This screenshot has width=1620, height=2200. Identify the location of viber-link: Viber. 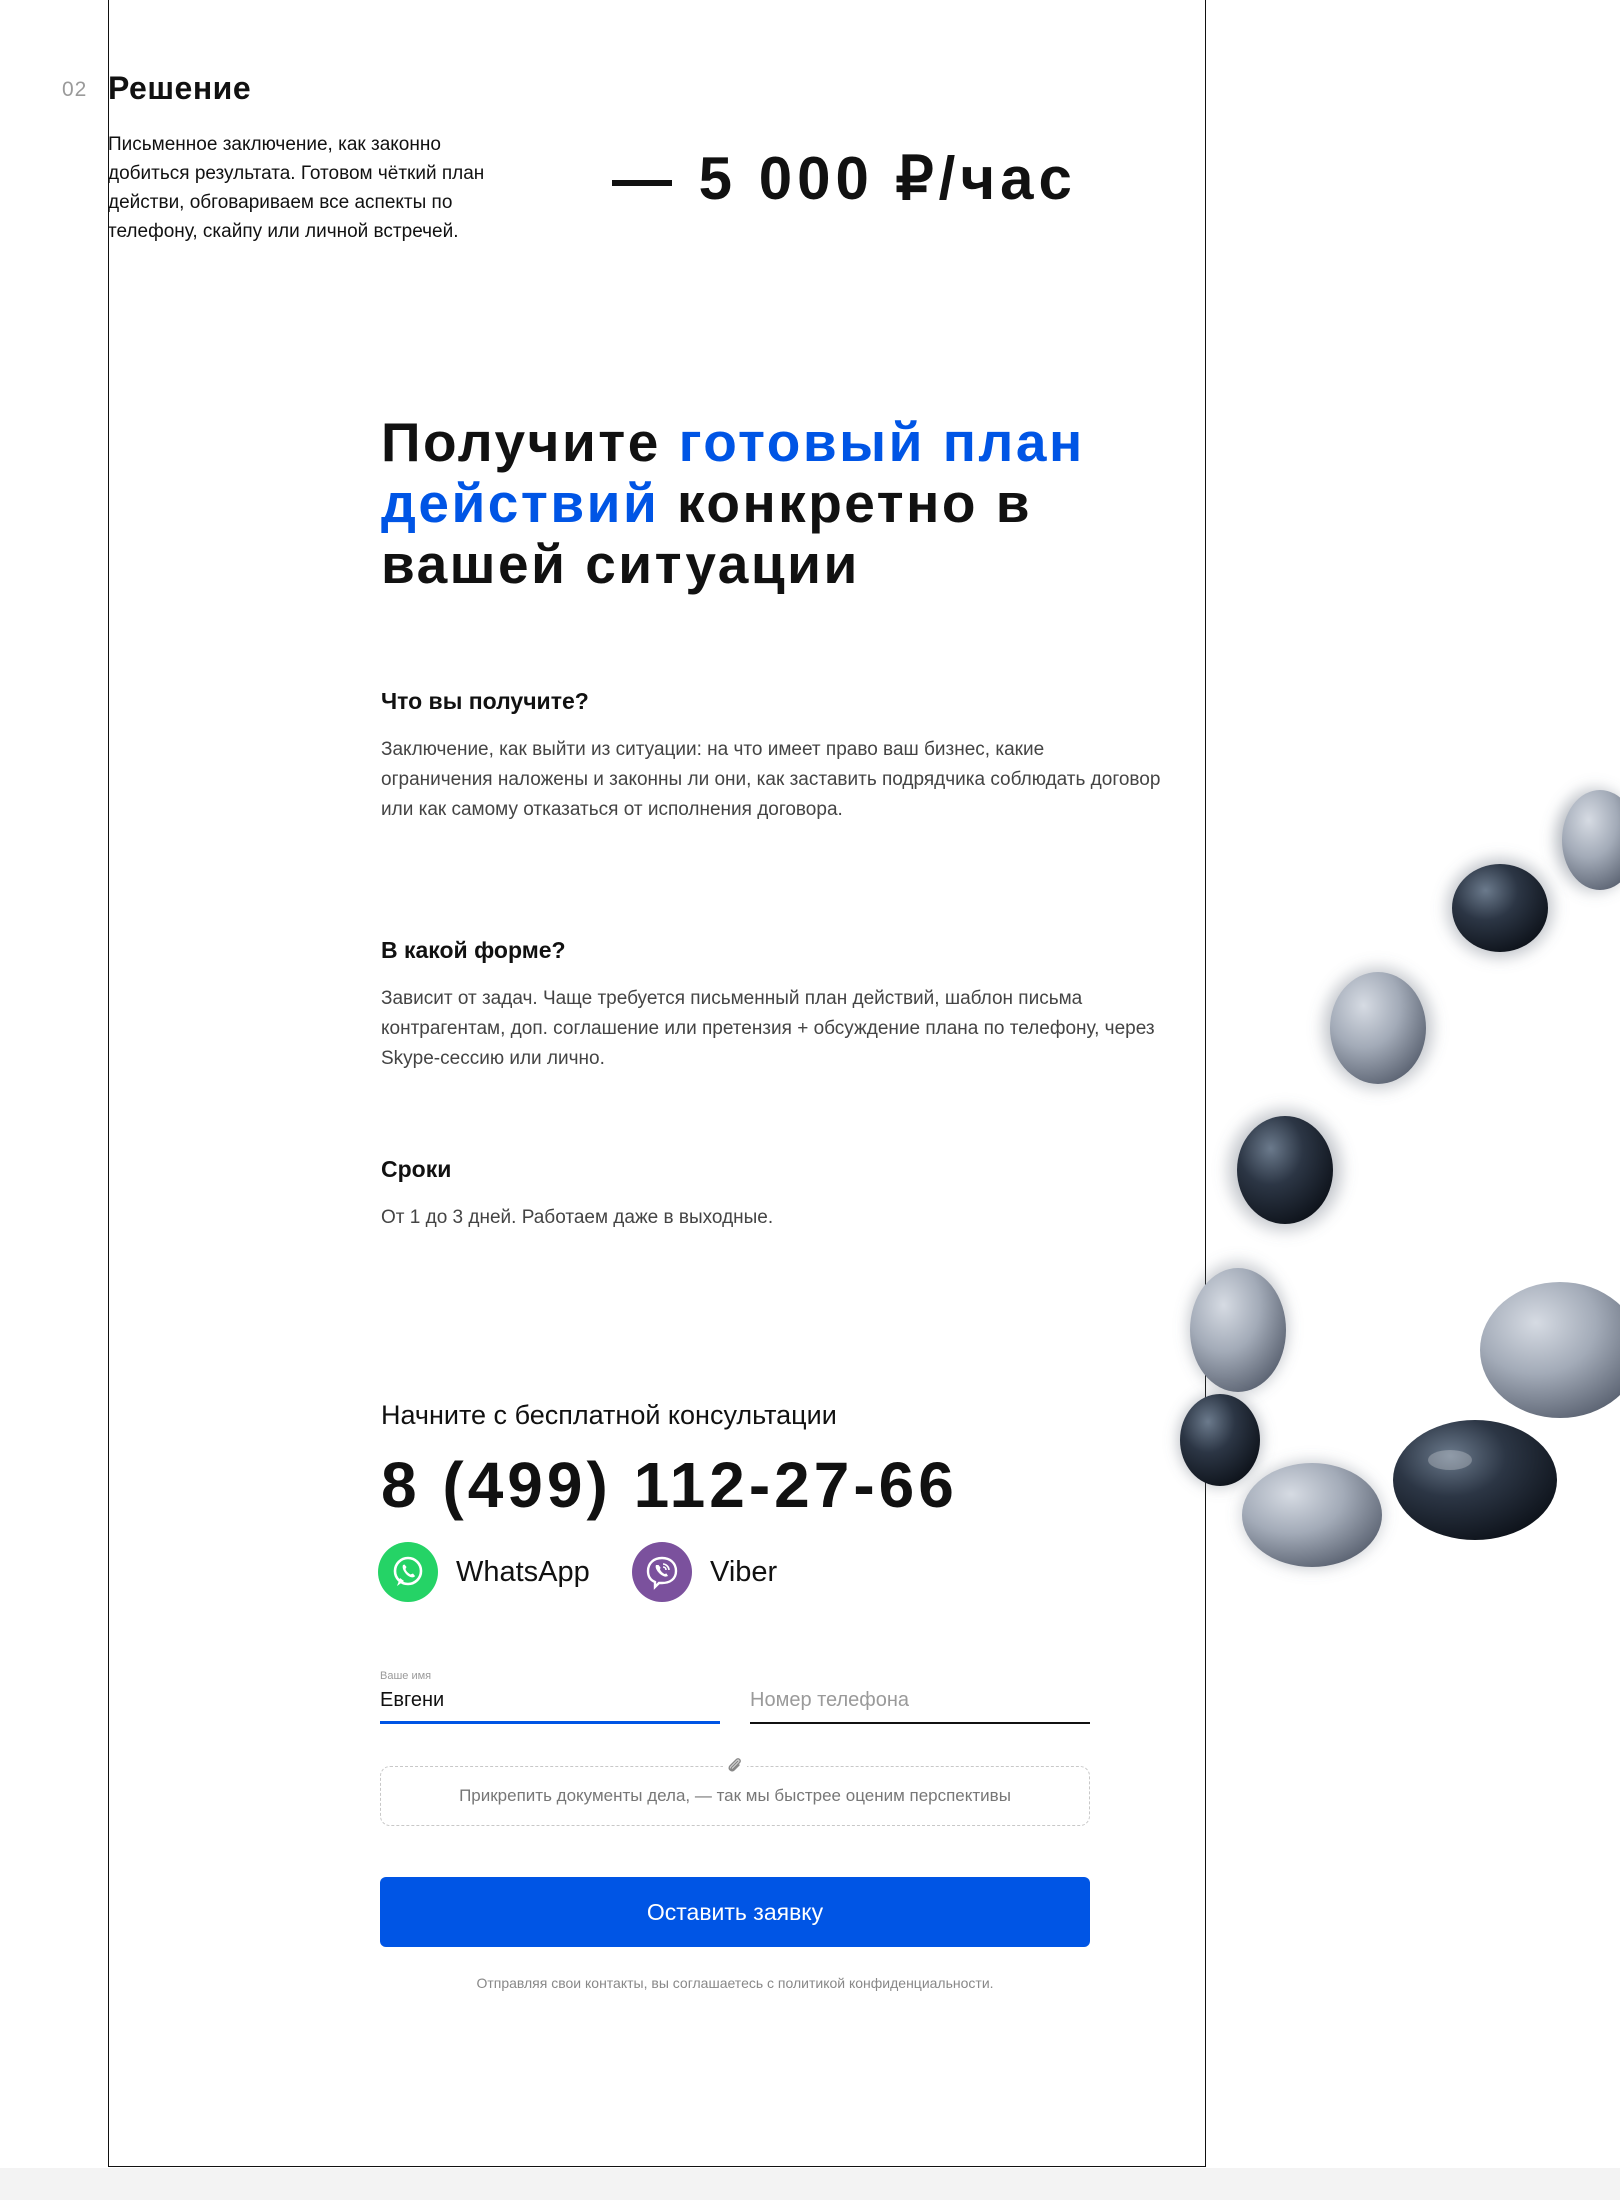
(704, 1572).